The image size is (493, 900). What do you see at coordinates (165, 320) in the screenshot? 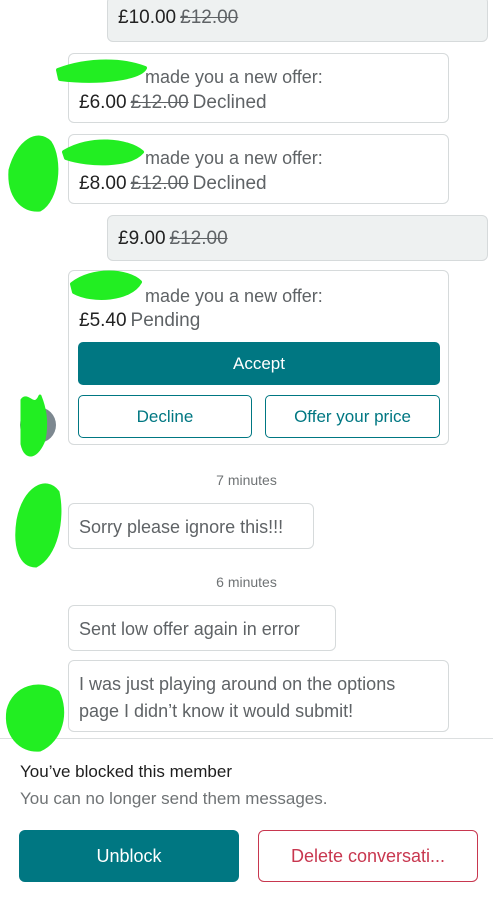
I see `offer-status: Pending` at bounding box center [165, 320].